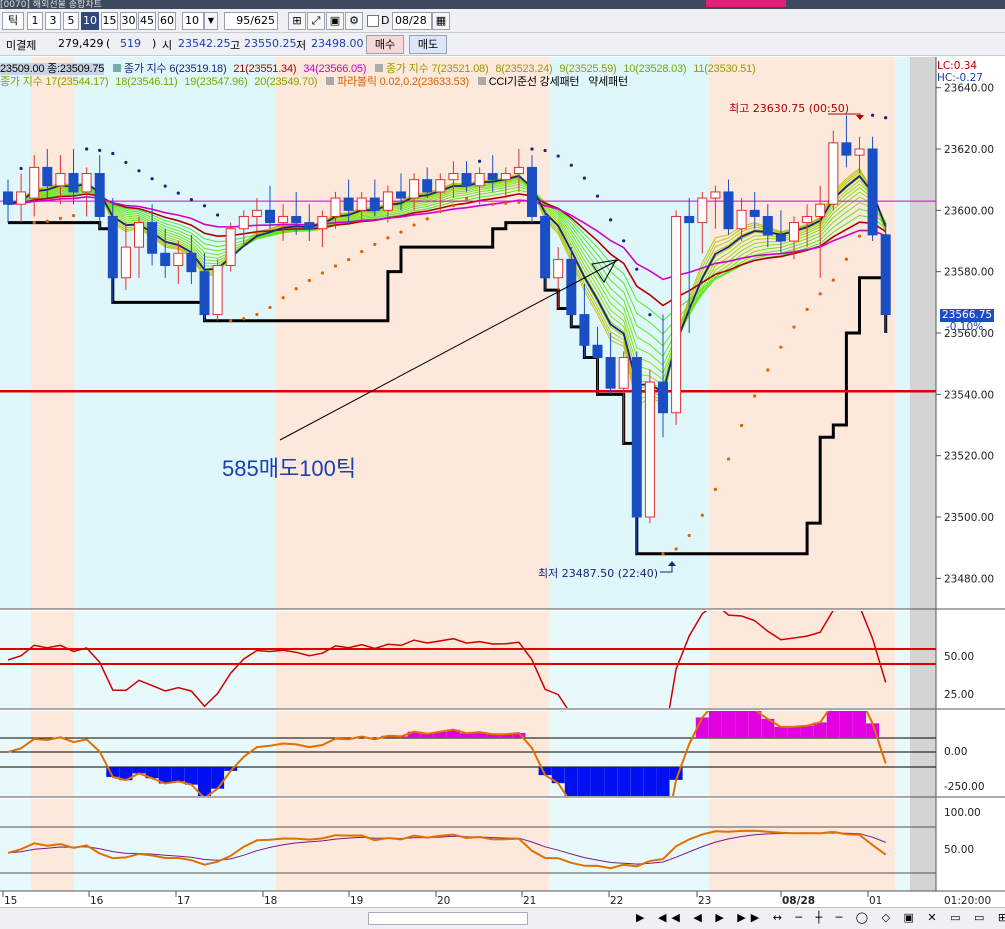 The height and width of the screenshot is (929, 1005). Describe the element at coordinates (598, 573) in the screenshot. I see `low-annotation: 최저 23487.50 (22:40)` at that location.